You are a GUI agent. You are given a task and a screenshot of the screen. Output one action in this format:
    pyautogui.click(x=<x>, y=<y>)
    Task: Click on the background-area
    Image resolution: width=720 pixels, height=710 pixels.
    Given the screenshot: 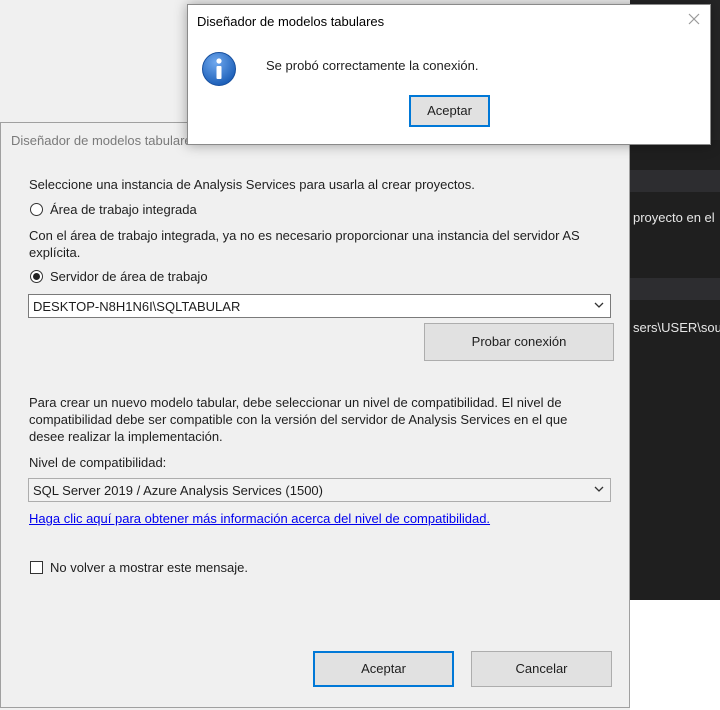 What is the action you would take?
    pyautogui.click(x=675, y=655)
    